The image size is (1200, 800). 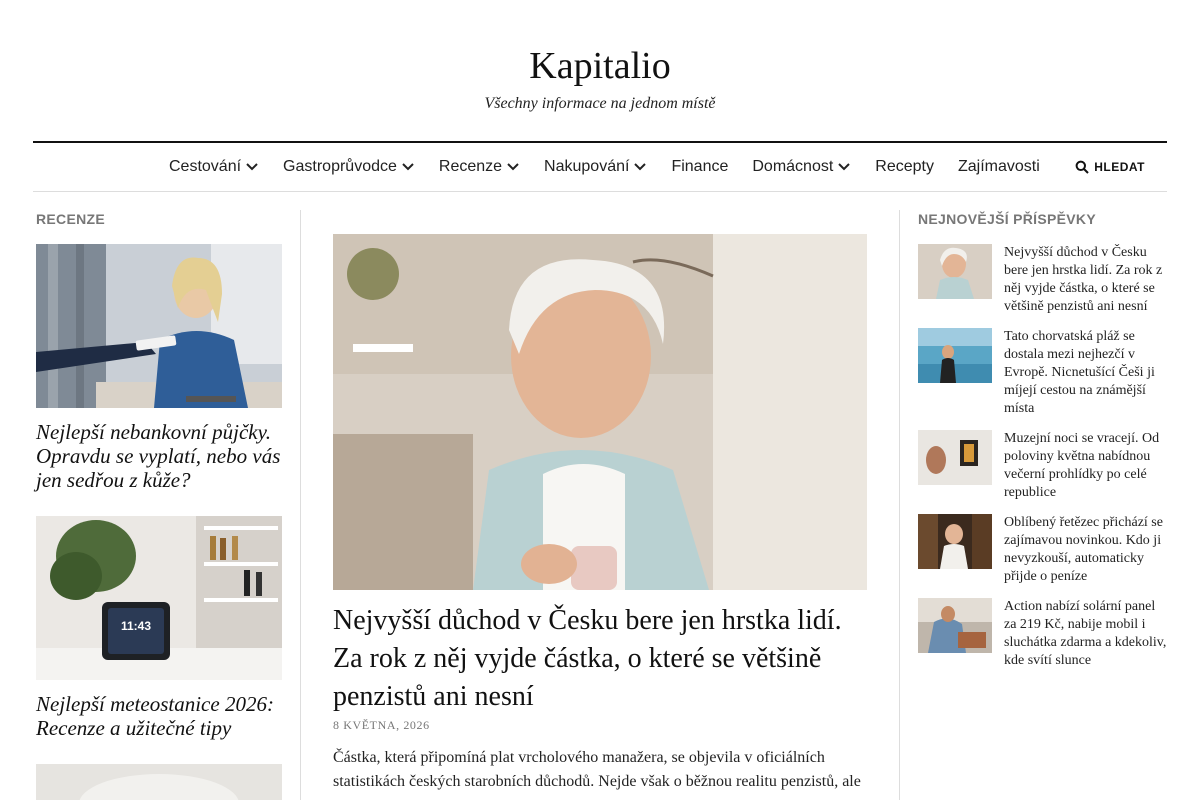 I want to click on nav-item-nakupovani: Nakupování, so click(x=595, y=167).